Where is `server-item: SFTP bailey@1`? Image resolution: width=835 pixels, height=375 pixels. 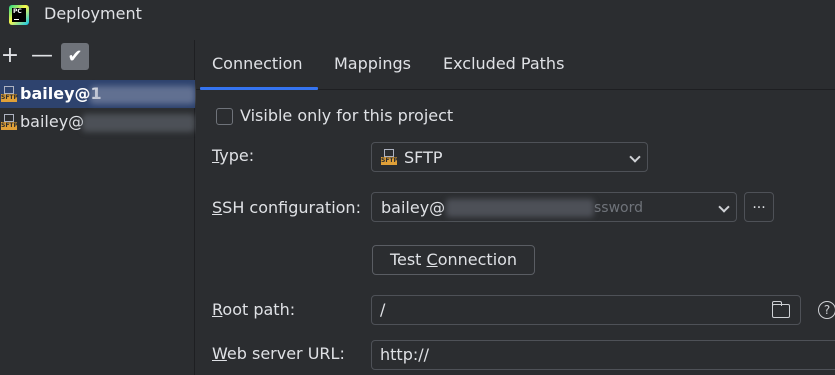 server-item: SFTP bailey@1 is located at coordinates (97, 94).